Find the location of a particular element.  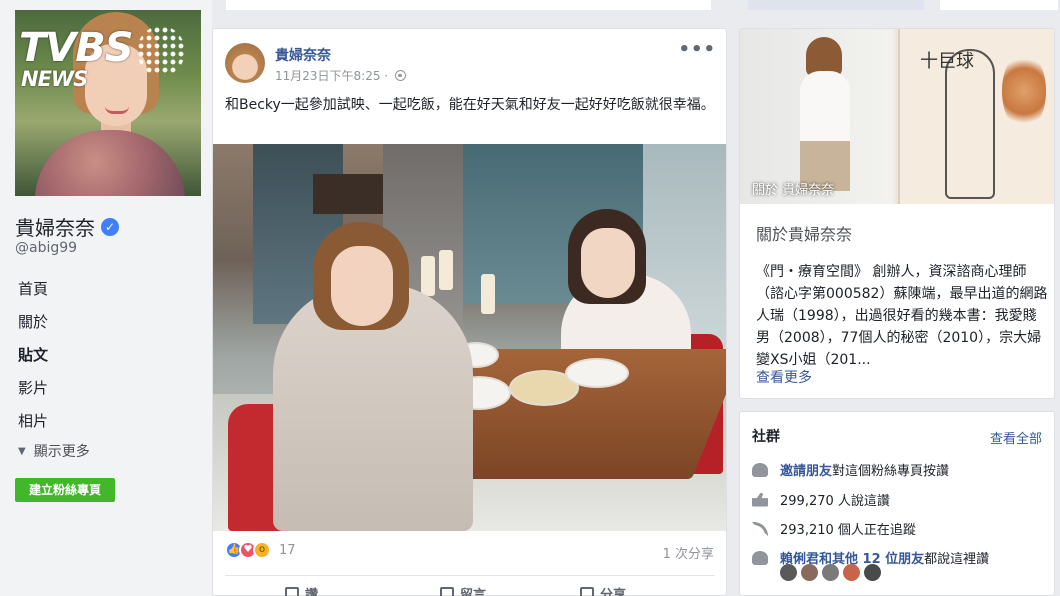

nav-item-about: 關於 is located at coordinates (106, 322).